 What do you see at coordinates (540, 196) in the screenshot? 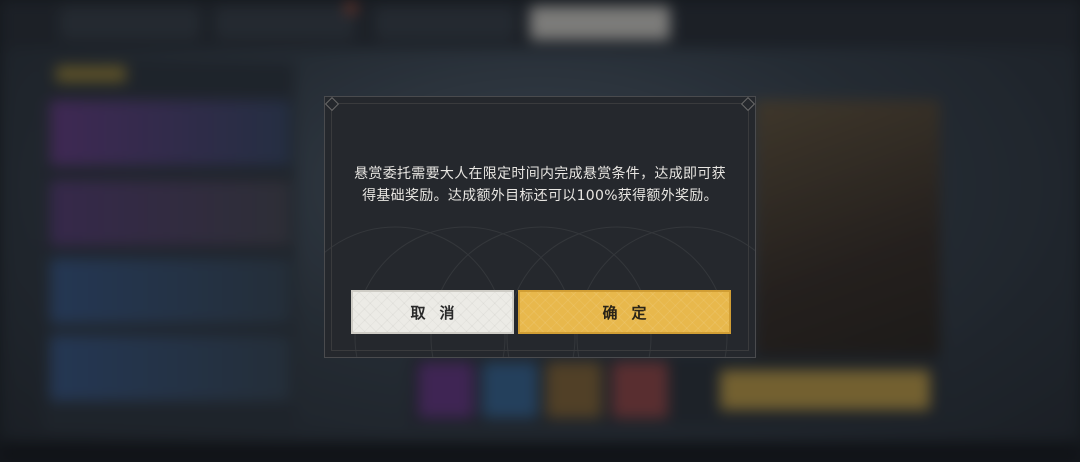
I see `message-line: 得基础奖励。达成额外目标还可以100%获得额外奖励。` at bounding box center [540, 196].